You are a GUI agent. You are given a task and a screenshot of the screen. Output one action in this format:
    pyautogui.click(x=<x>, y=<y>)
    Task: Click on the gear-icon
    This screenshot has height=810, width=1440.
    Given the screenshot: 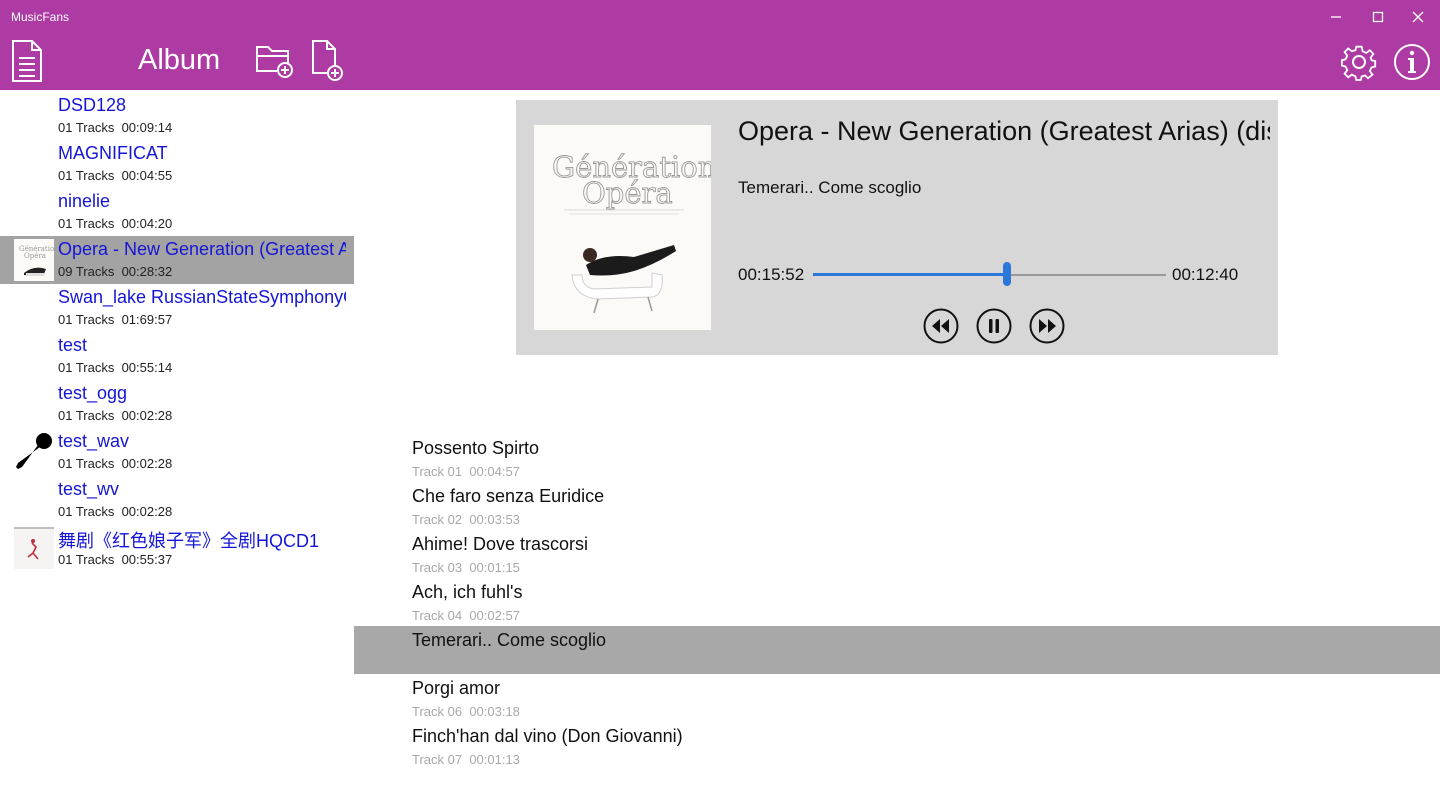 What is the action you would take?
    pyautogui.click(x=1358, y=63)
    